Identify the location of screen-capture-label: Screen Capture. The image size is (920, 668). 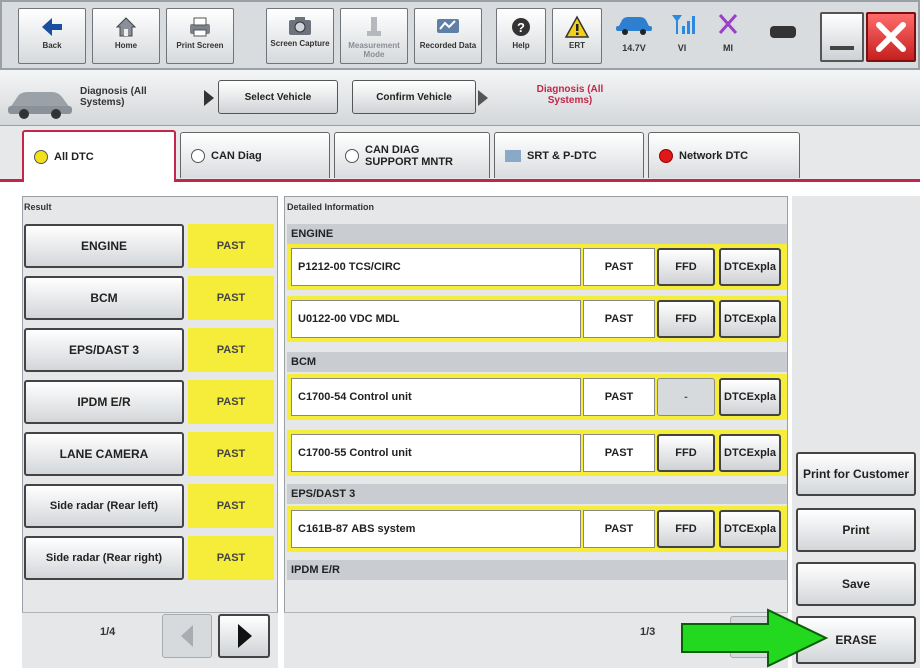
(300, 43).